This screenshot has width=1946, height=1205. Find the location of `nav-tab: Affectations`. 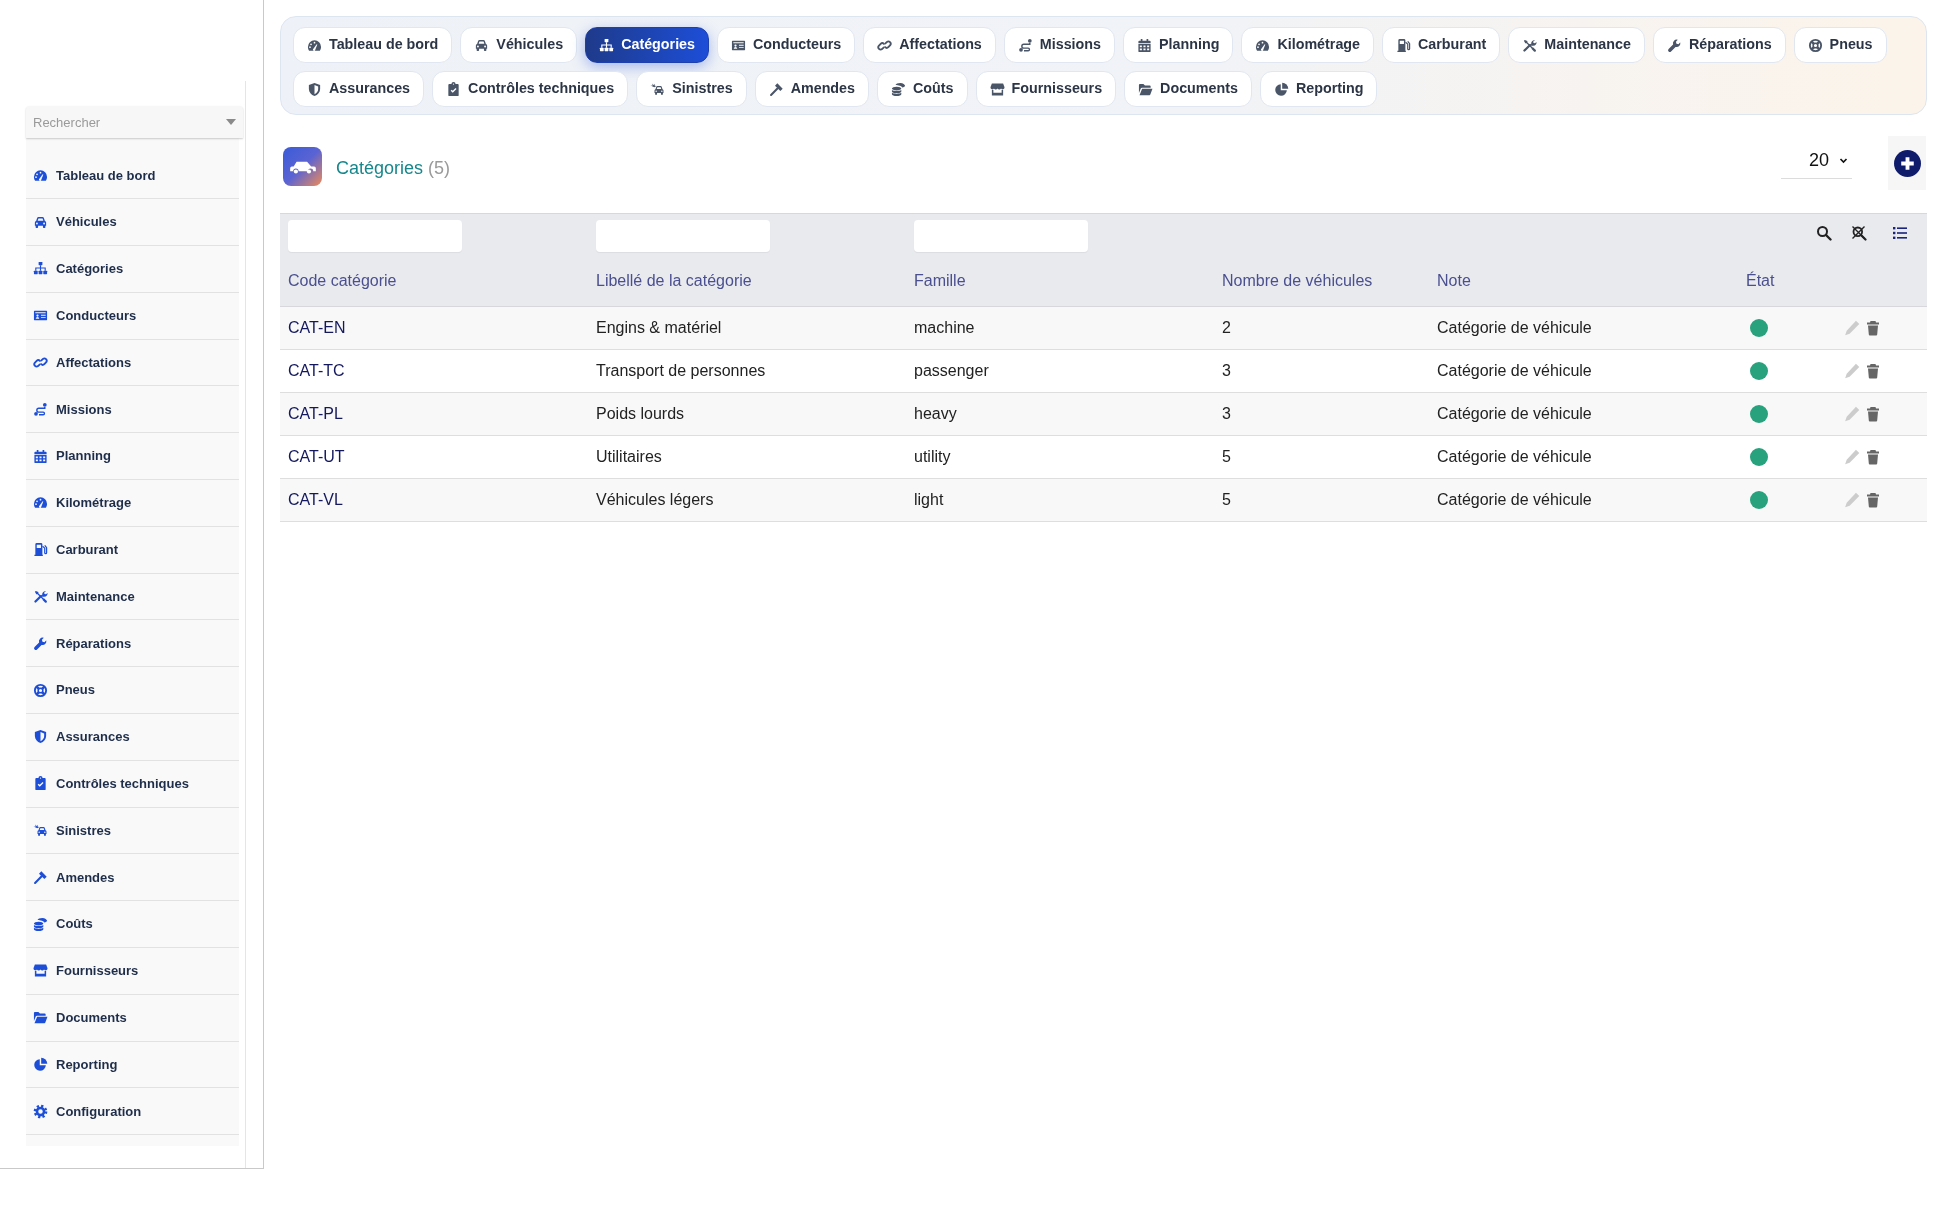

nav-tab: Affectations is located at coordinates (929, 45).